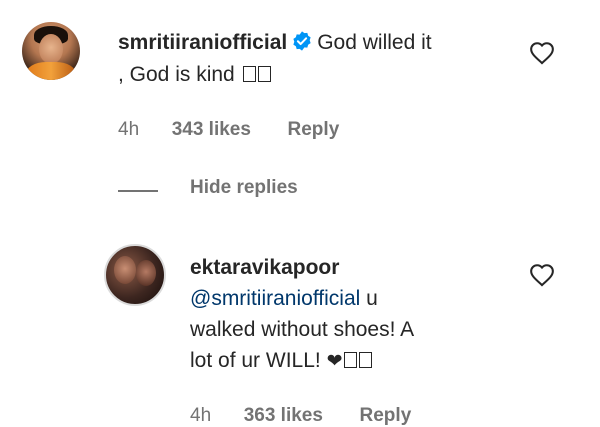 This screenshot has width=600, height=427. I want to click on emoji-trail: ❤, so click(350, 360).